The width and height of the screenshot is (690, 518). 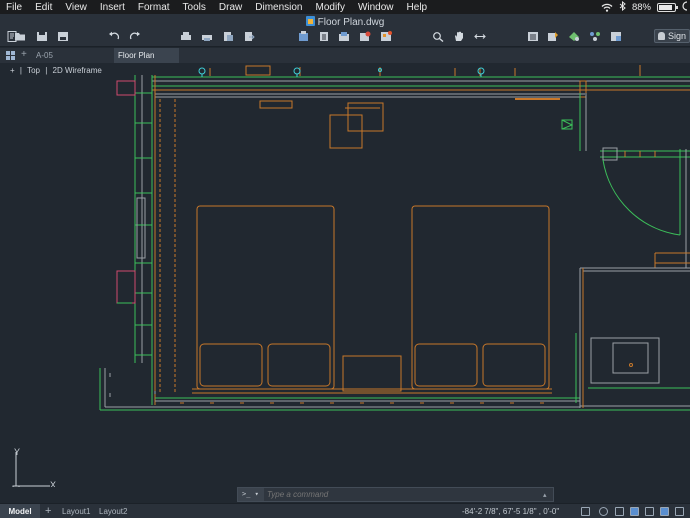 What do you see at coordinates (63, 36) in the screenshot?
I see `save-as-icon` at bounding box center [63, 36].